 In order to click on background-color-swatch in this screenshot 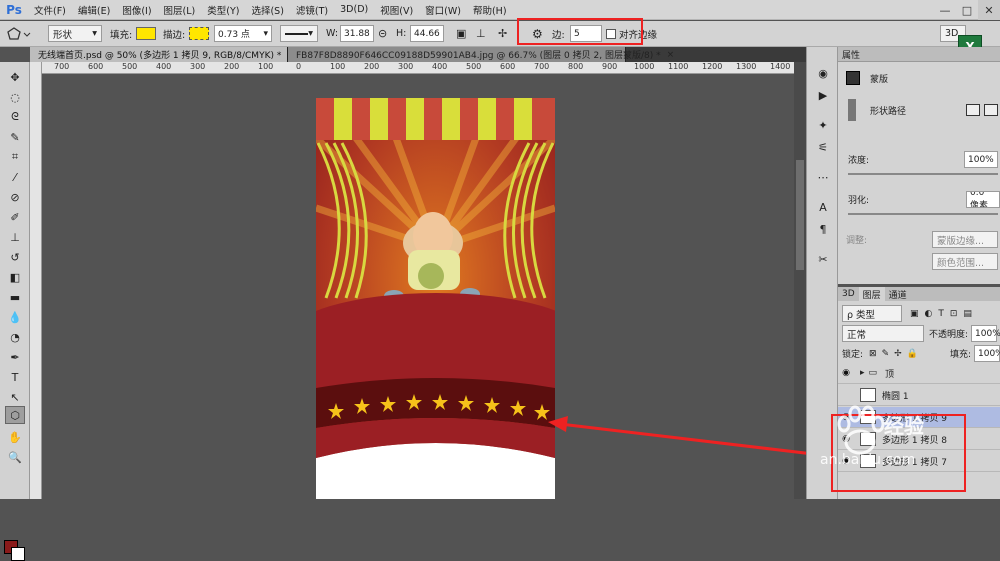, I will do `click(18, 554)`.